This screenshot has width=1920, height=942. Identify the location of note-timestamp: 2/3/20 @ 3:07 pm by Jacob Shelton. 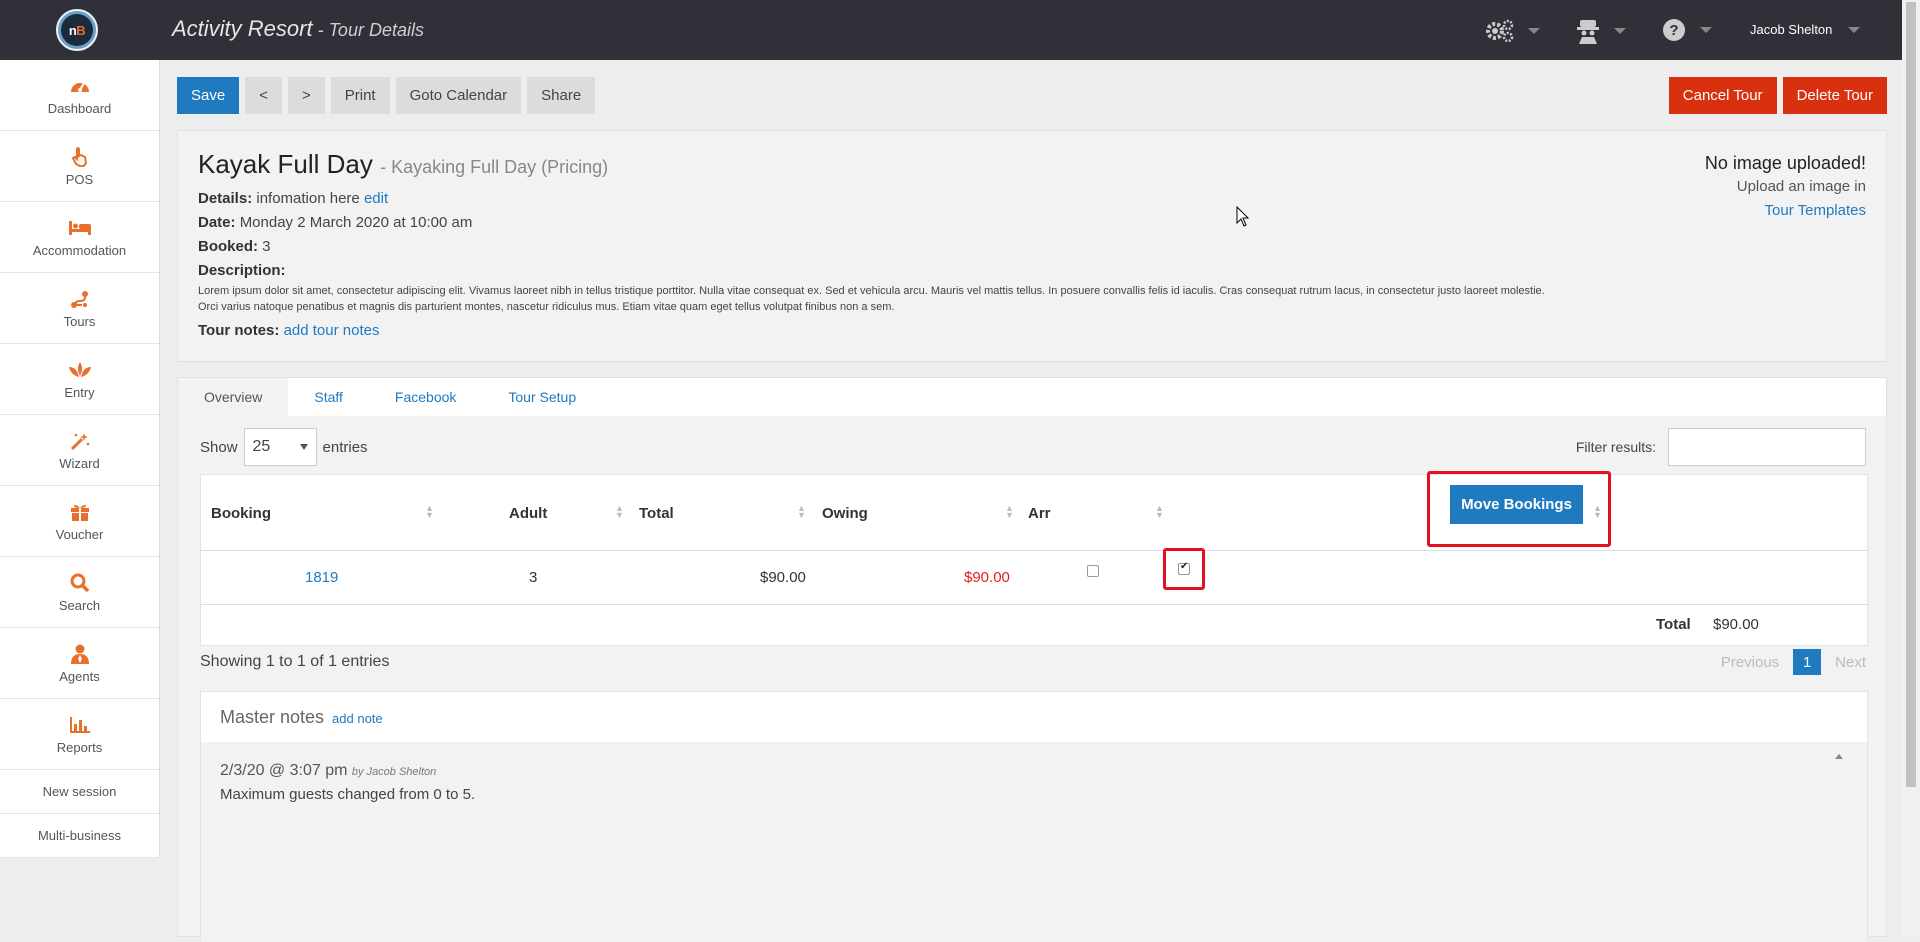
(1034, 771).